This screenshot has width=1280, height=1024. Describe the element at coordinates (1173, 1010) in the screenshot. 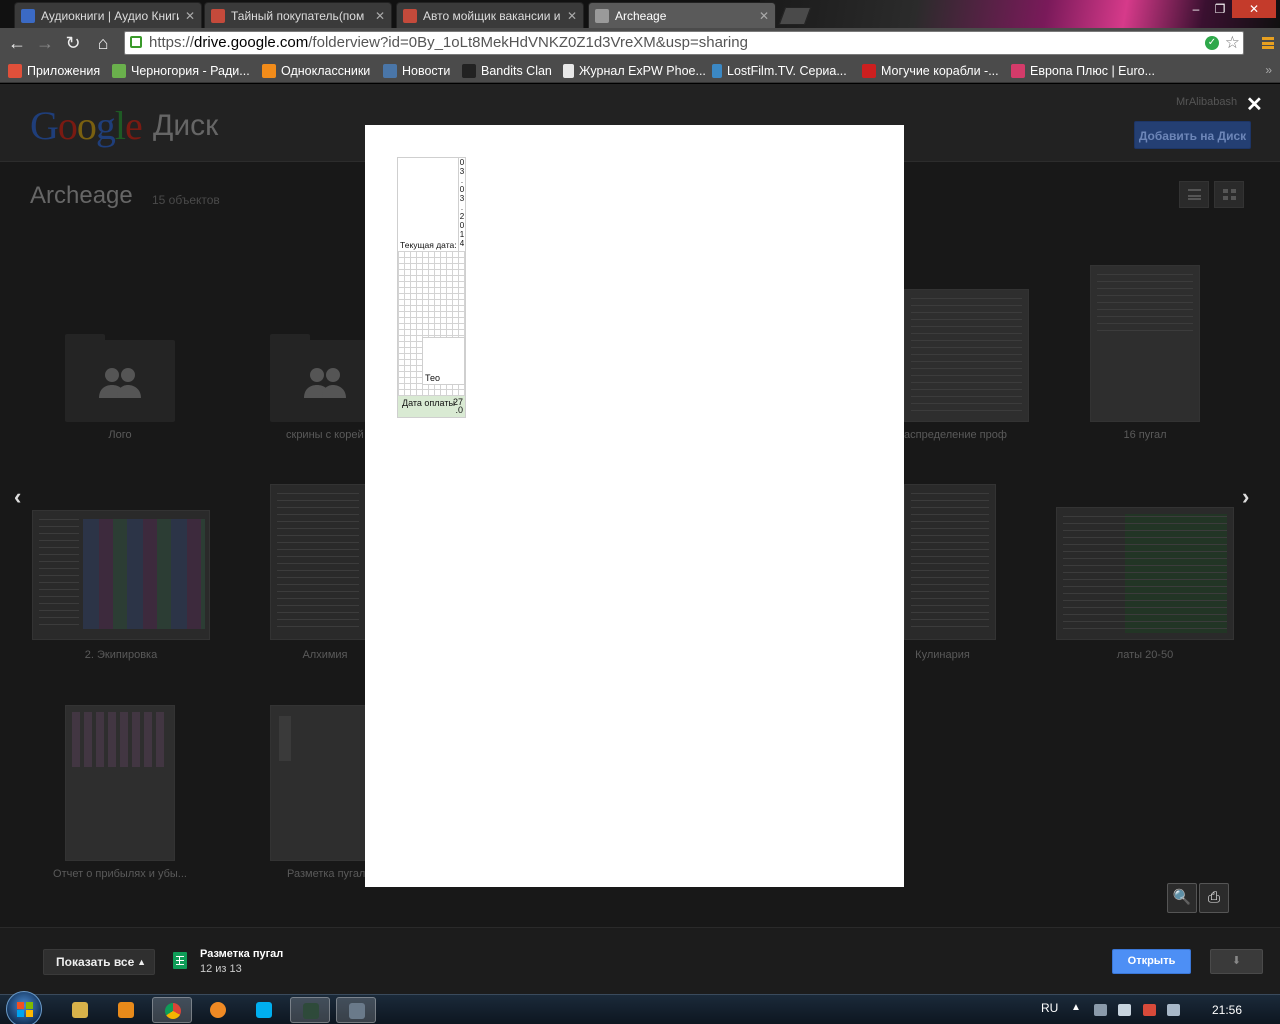

I see `display-icon` at that location.